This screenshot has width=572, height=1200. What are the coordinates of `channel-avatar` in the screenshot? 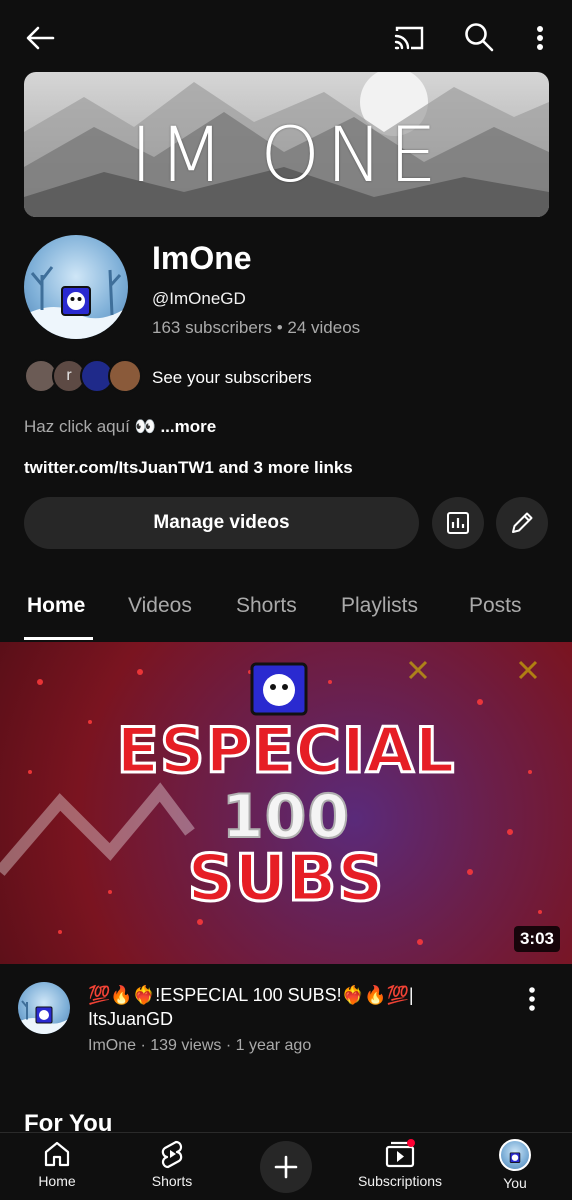 It's located at (76, 287).